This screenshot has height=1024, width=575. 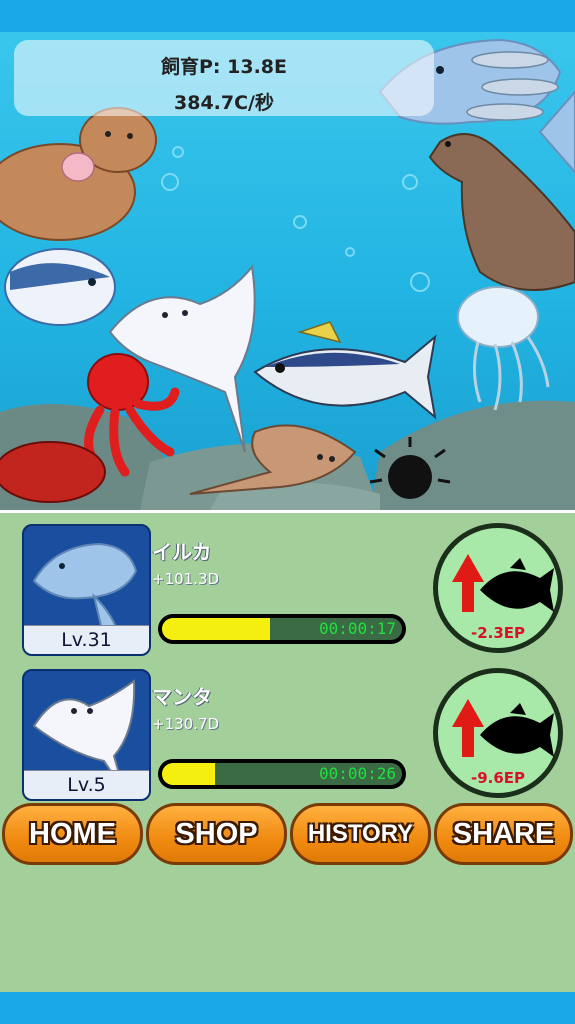 I want to click on lobster-sprite, so click(x=53, y=472).